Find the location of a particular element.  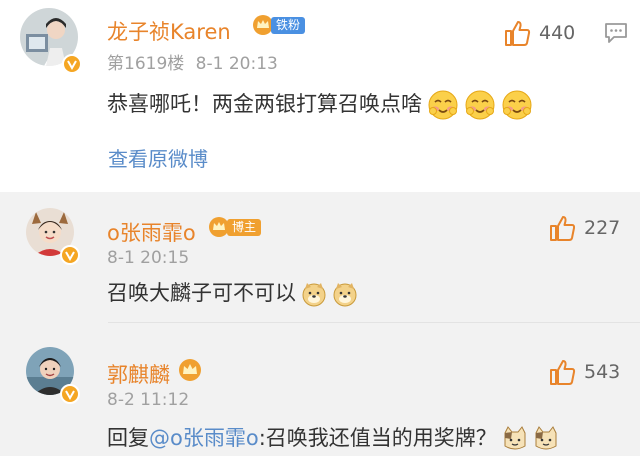

vip-crown-badge is located at coordinates (190, 370).